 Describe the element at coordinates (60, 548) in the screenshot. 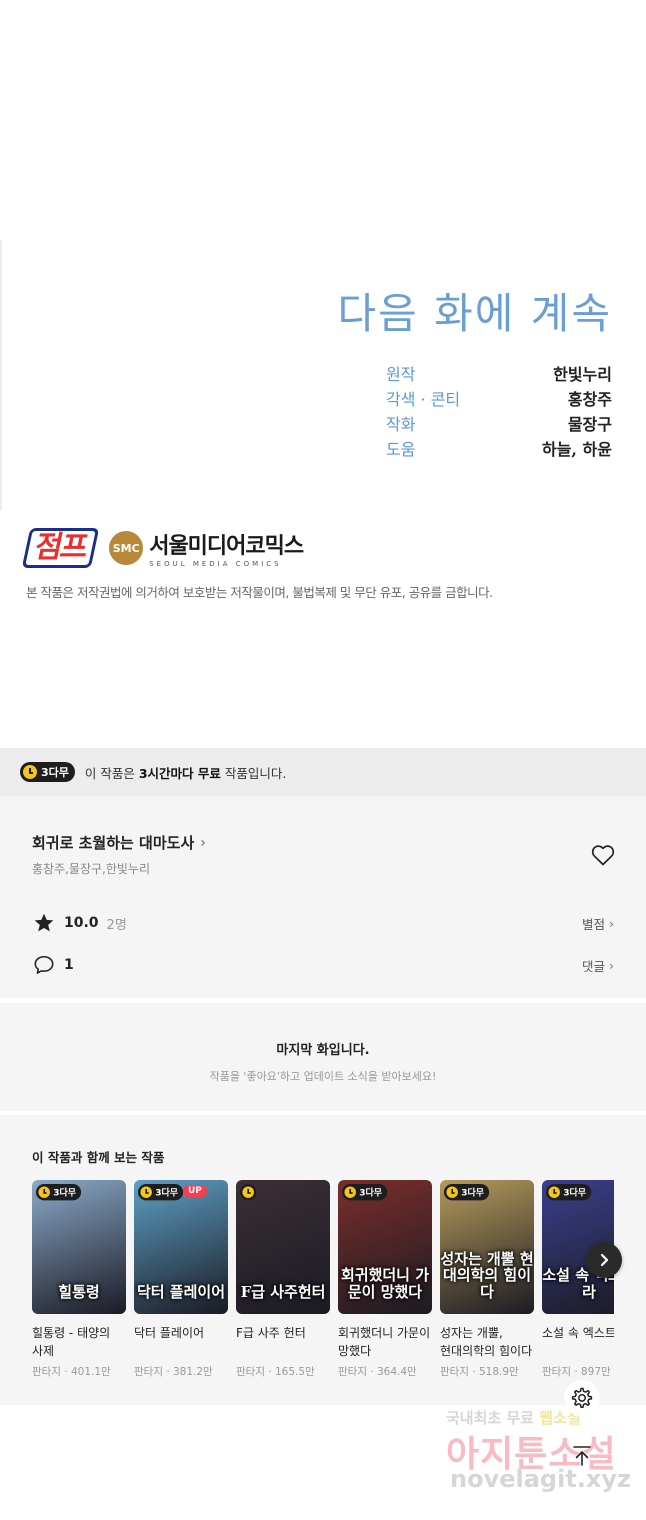

I see `jump-logo: 점프` at that location.